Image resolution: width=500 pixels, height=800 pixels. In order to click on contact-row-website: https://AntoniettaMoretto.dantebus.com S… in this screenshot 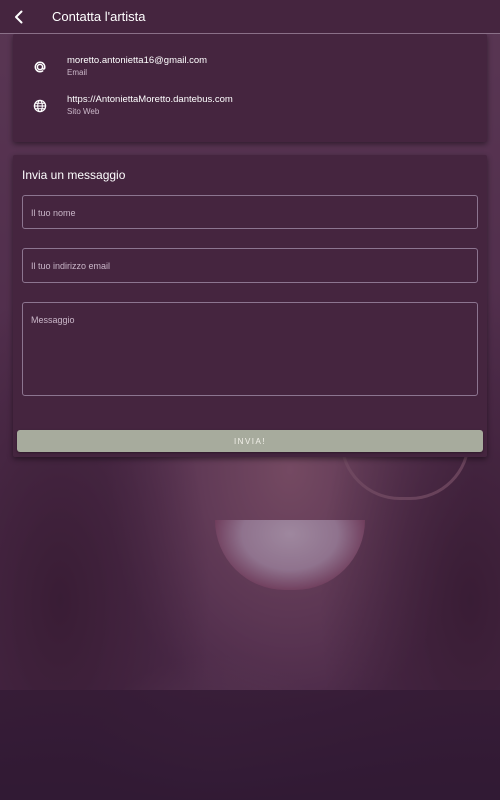, I will do `click(250, 106)`.